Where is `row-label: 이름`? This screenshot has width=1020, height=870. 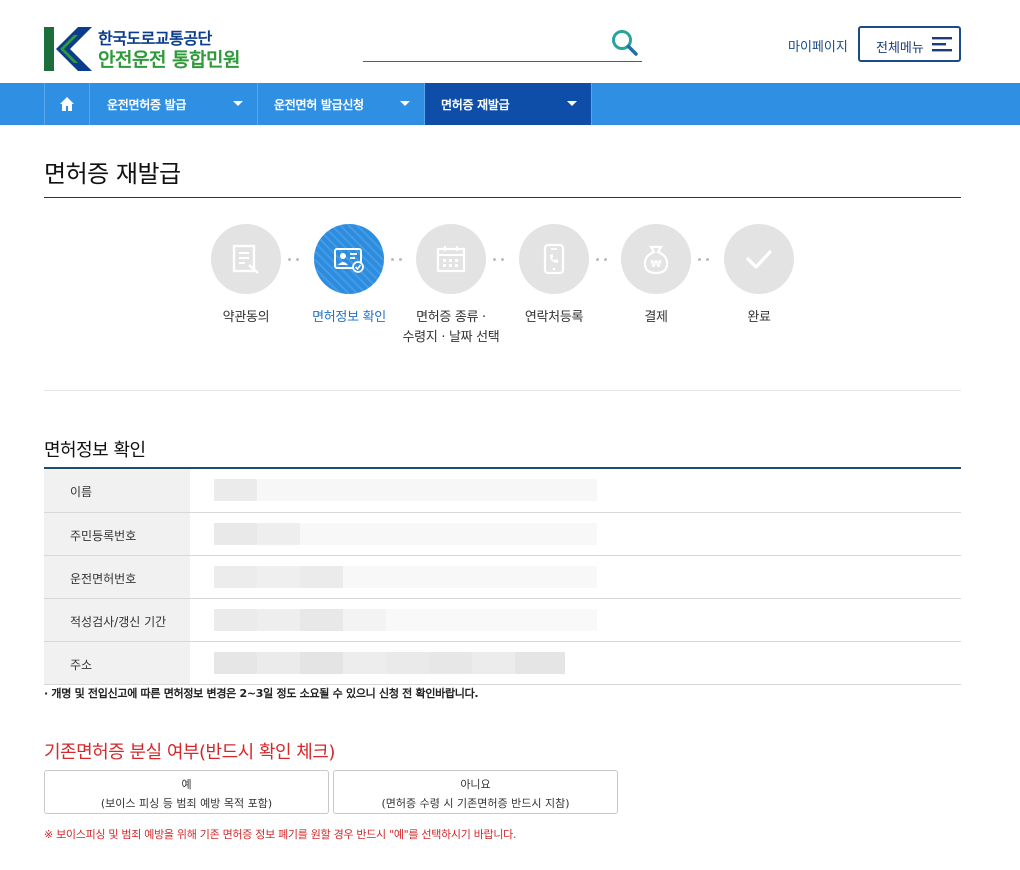 row-label: 이름 is located at coordinates (81, 492).